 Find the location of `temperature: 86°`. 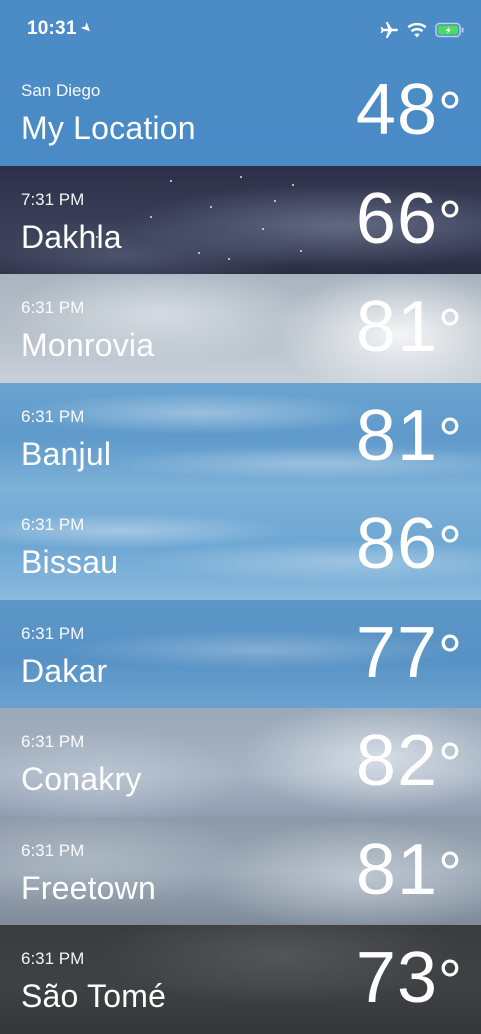

temperature: 86° is located at coordinates (409, 546).